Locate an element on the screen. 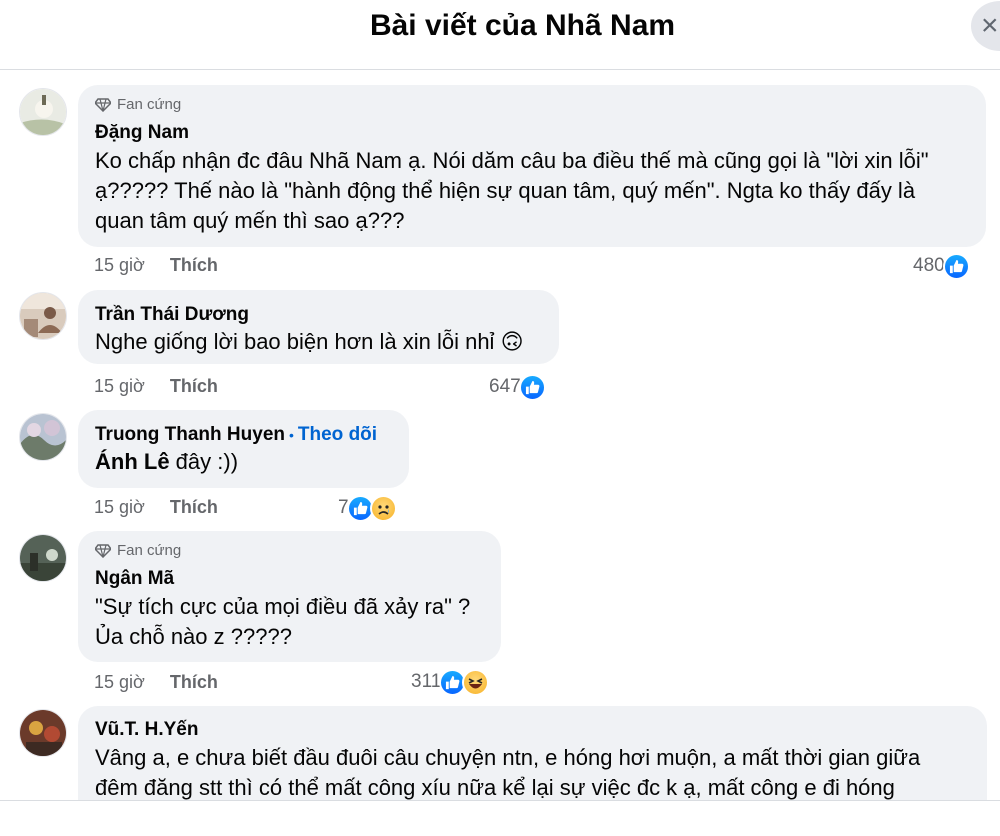  mention-link: Ánh Lê is located at coordinates (132, 461).